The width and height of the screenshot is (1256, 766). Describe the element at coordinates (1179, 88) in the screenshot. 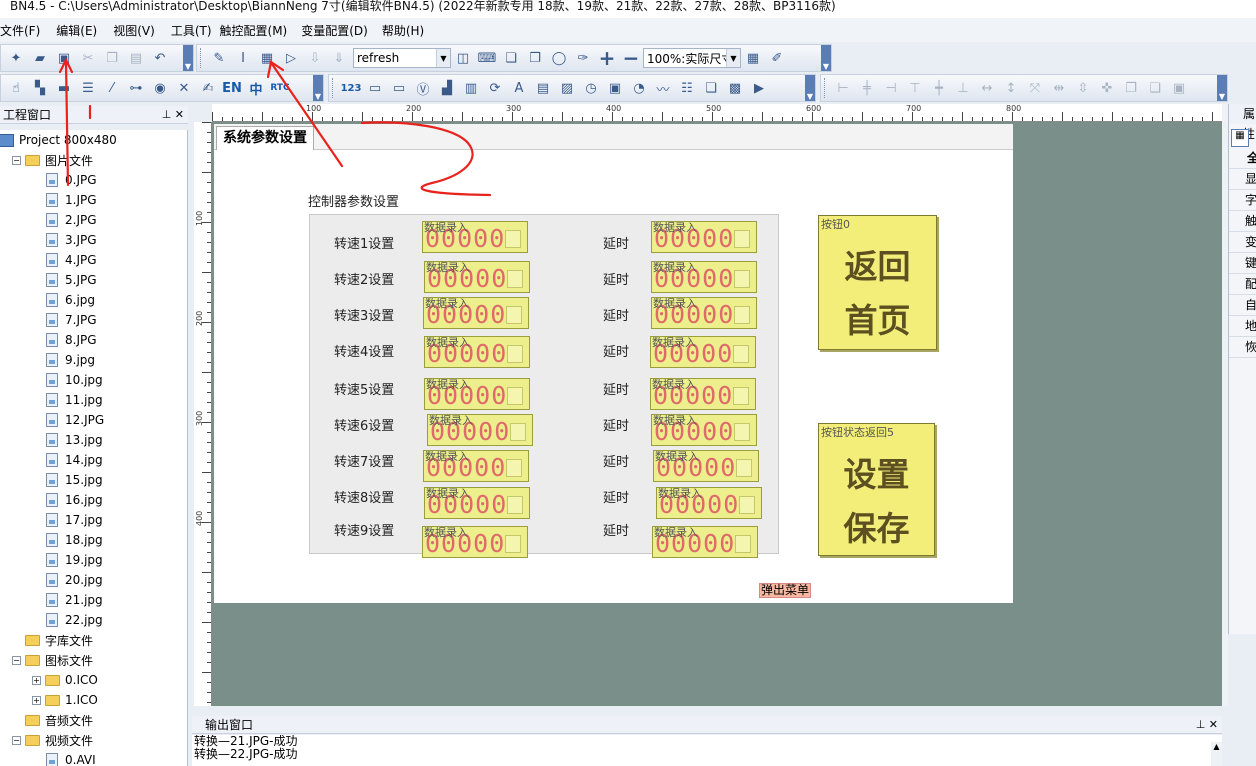

I see `group-icon: ▣` at that location.